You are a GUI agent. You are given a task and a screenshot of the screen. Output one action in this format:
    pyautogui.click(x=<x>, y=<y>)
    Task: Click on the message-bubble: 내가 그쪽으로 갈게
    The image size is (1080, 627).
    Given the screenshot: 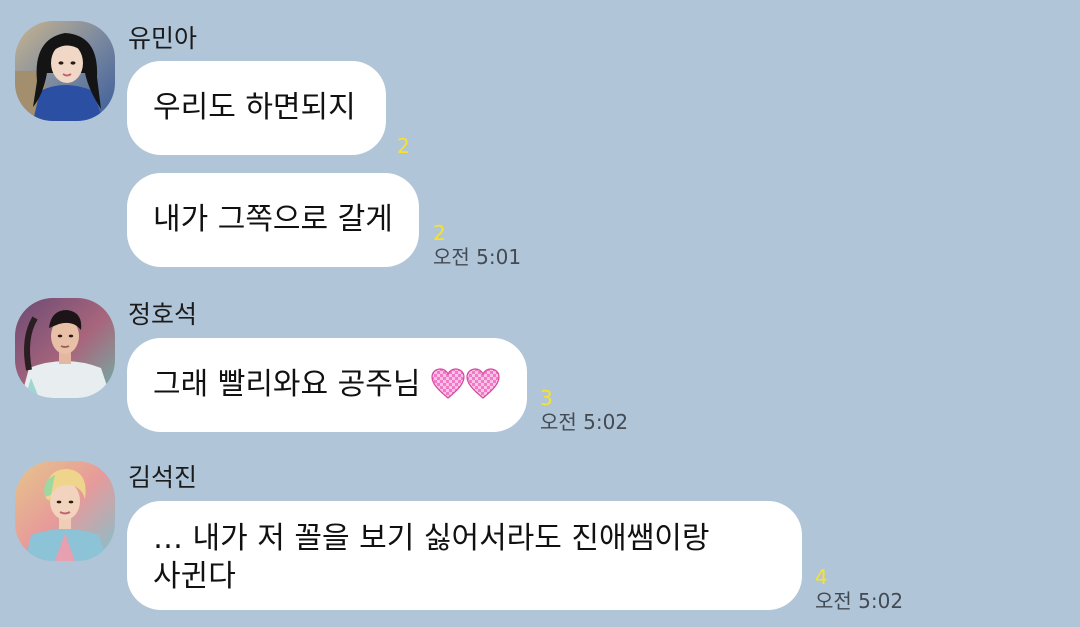 What is the action you would take?
    pyautogui.click(x=273, y=220)
    